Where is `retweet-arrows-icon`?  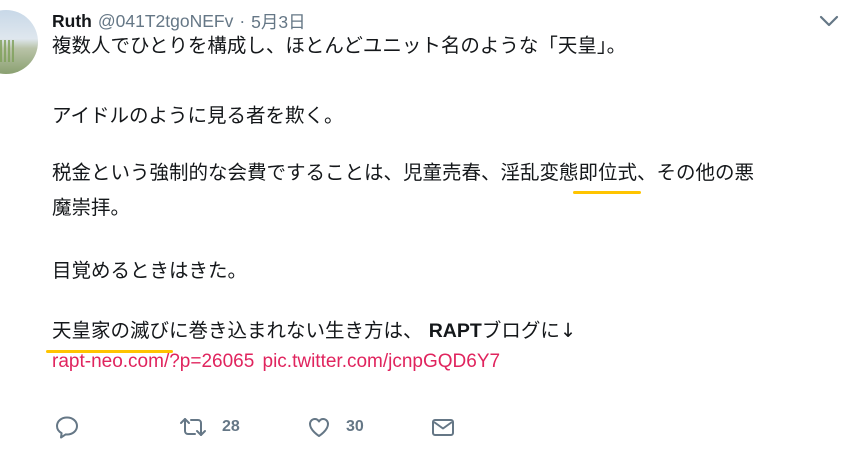
retweet-arrows-icon is located at coordinates (193, 427).